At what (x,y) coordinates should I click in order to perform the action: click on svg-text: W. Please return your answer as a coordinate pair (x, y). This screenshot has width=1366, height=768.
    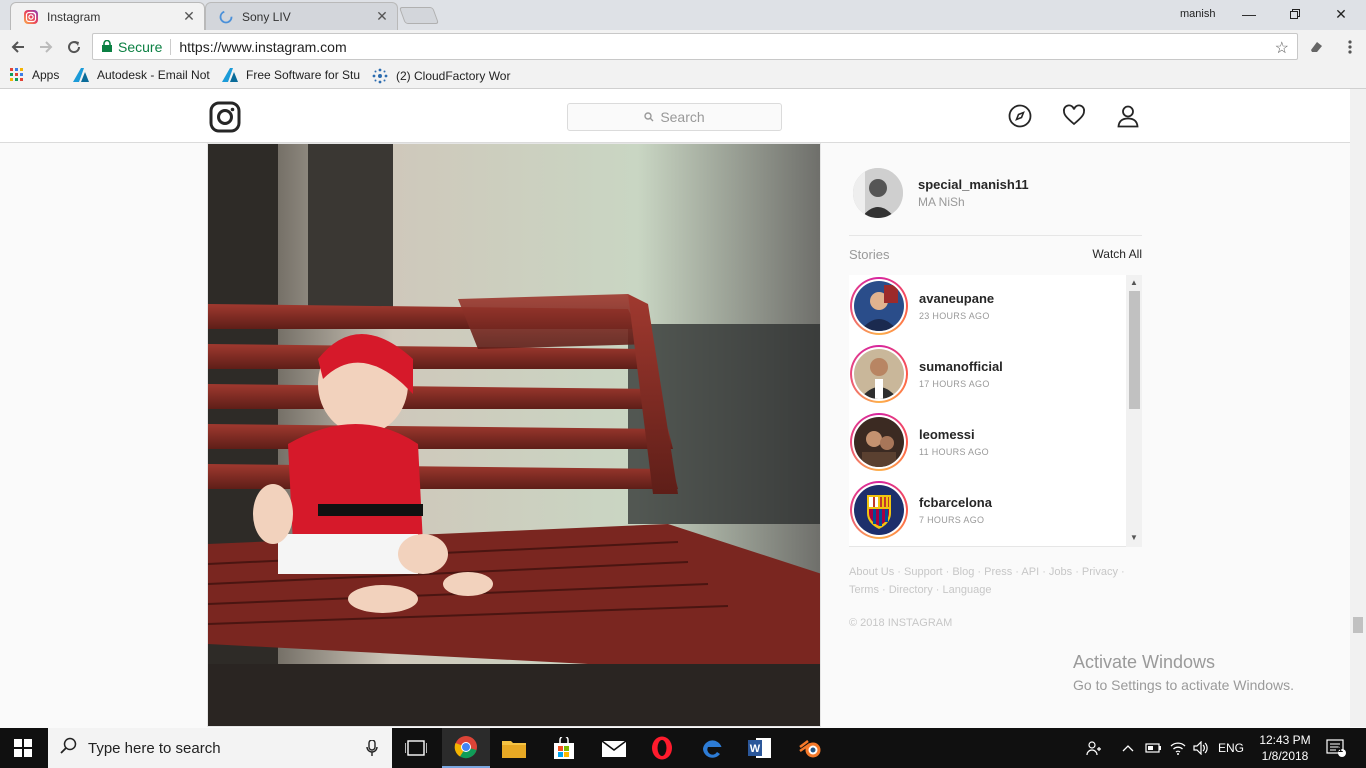
    Looking at the image, I should click on (755, 749).